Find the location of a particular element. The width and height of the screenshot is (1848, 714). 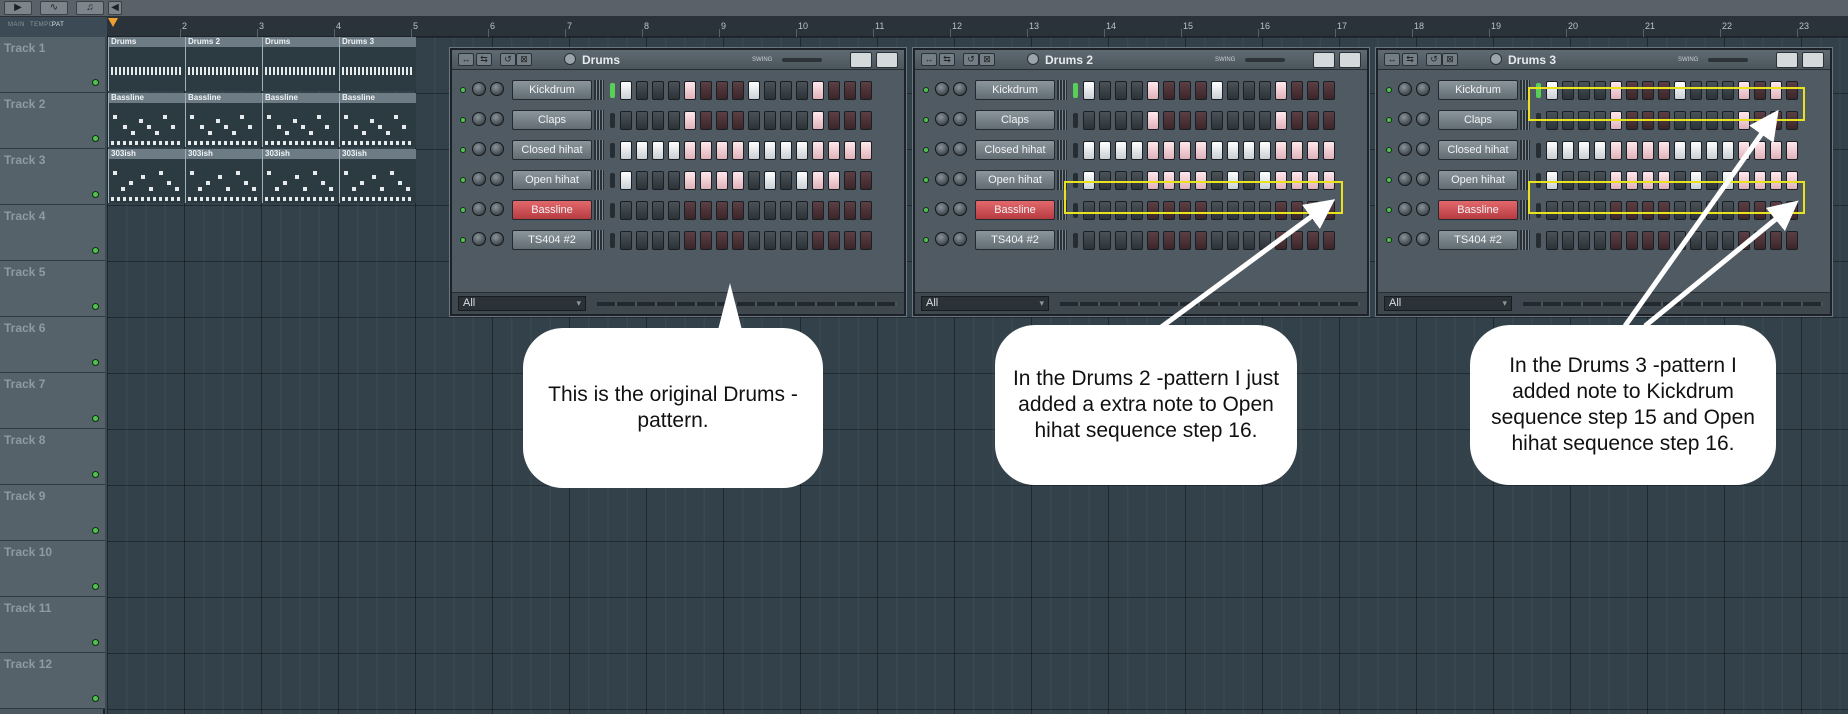

track-row: Track 3 is located at coordinates (52, 177).